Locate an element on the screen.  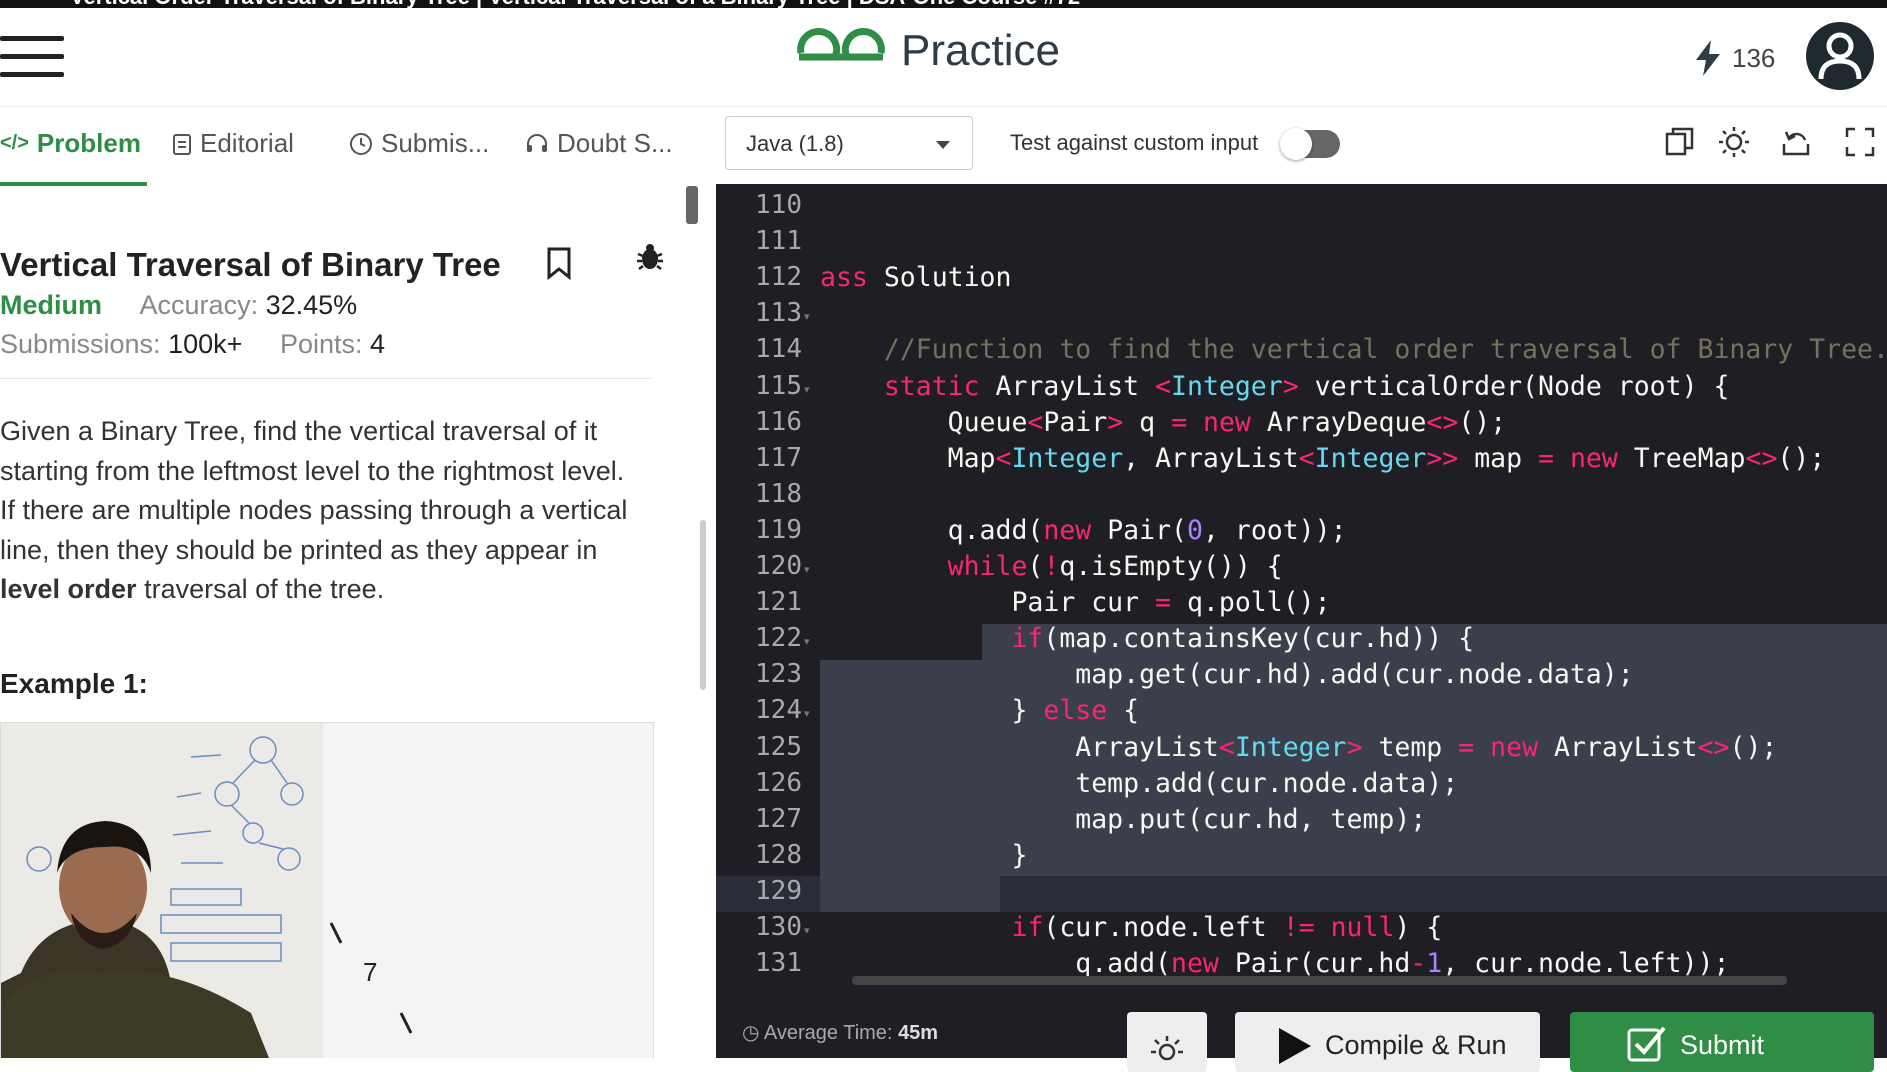
compile-run-button: Compile & Run is located at coordinates (1387, 1042).